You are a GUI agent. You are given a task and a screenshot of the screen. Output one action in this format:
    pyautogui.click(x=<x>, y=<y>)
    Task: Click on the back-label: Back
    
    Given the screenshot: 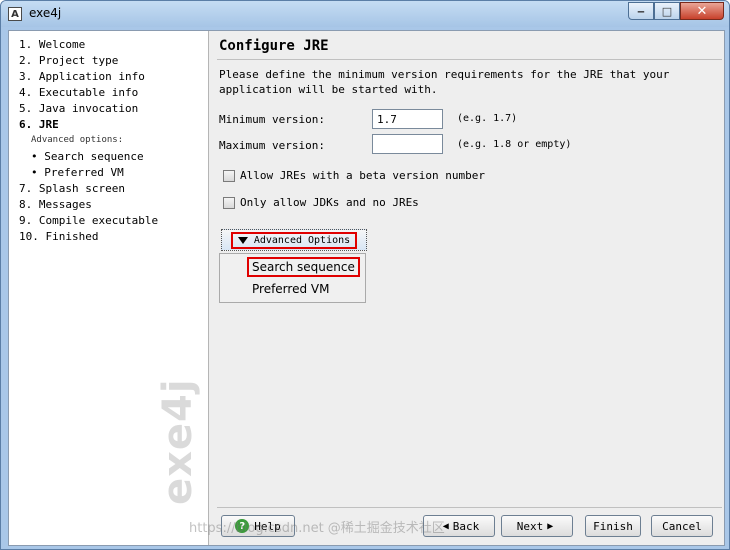 What is the action you would take?
    pyautogui.click(x=466, y=526)
    